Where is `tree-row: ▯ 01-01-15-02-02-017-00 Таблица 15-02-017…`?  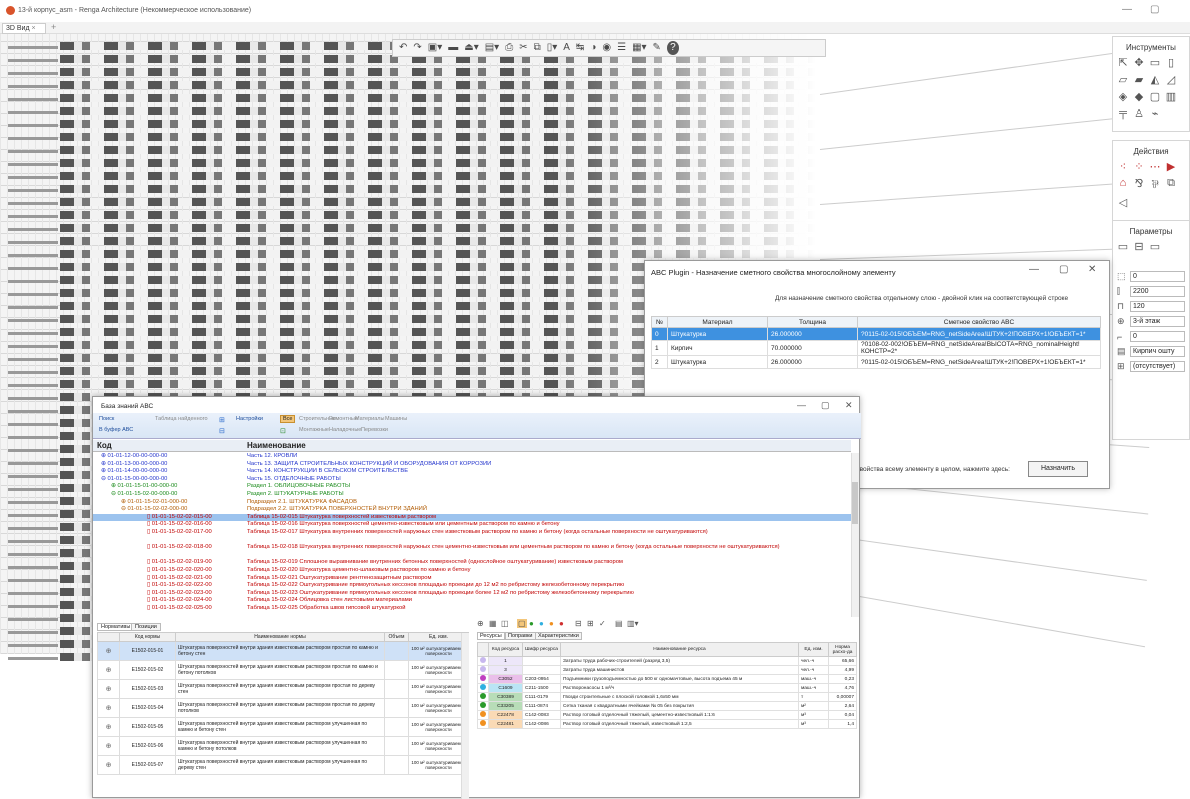
tree-row: ▯ 01-01-15-02-02-017-00 Таблица 15-02-017… is located at coordinates (472, 533).